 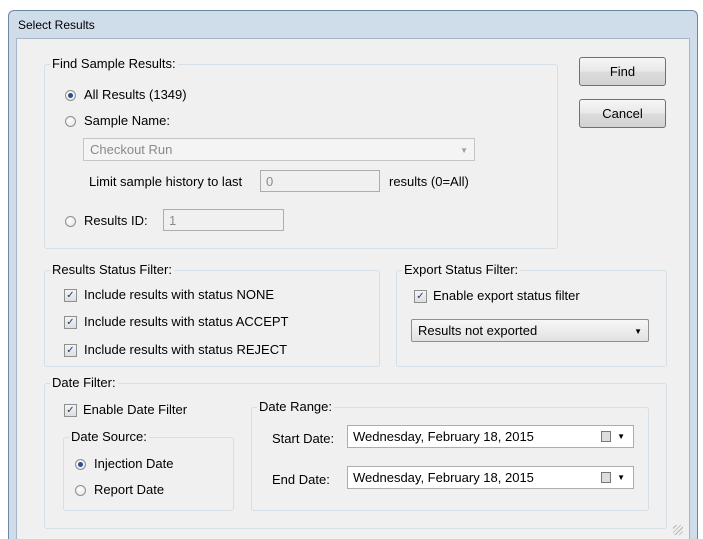 What do you see at coordinates (185, 349) in the screenshot?
I see `status-reject-label: Include results with status REJECT` at bounding box center [185, 349].